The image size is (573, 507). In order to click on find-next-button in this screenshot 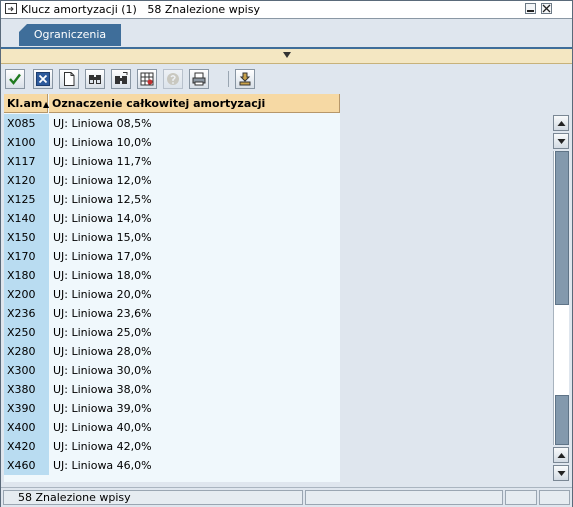, I will do `click(121, 79)`.